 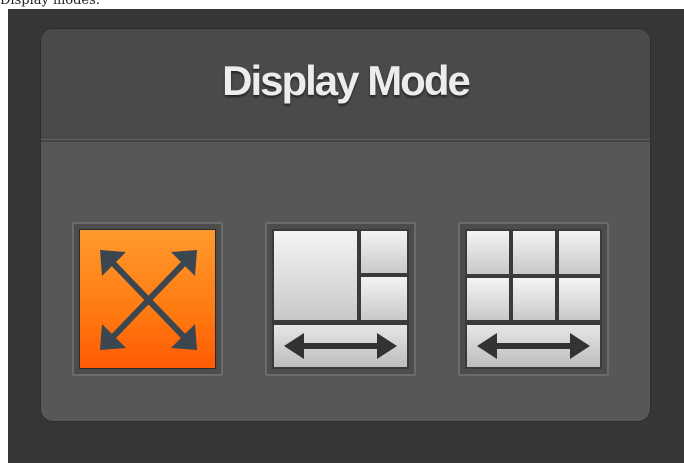 I want to click on image-caption: Display modes., so click(x=50, y=4).